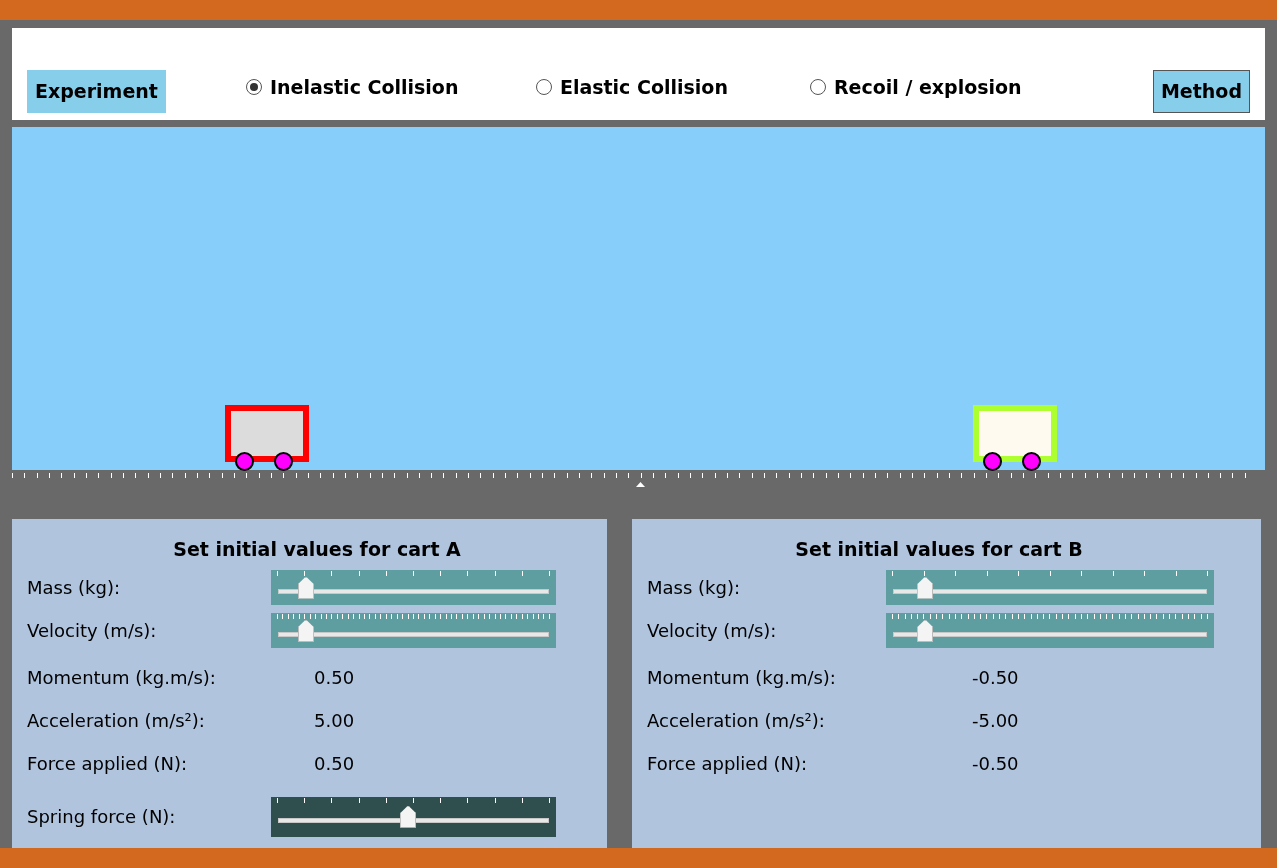 This screenshot has width=1277, height=868. Describe the element at coordinates (939, 549) in the screenshot. I see `panel-title: Set initial values for cart B` at that location.